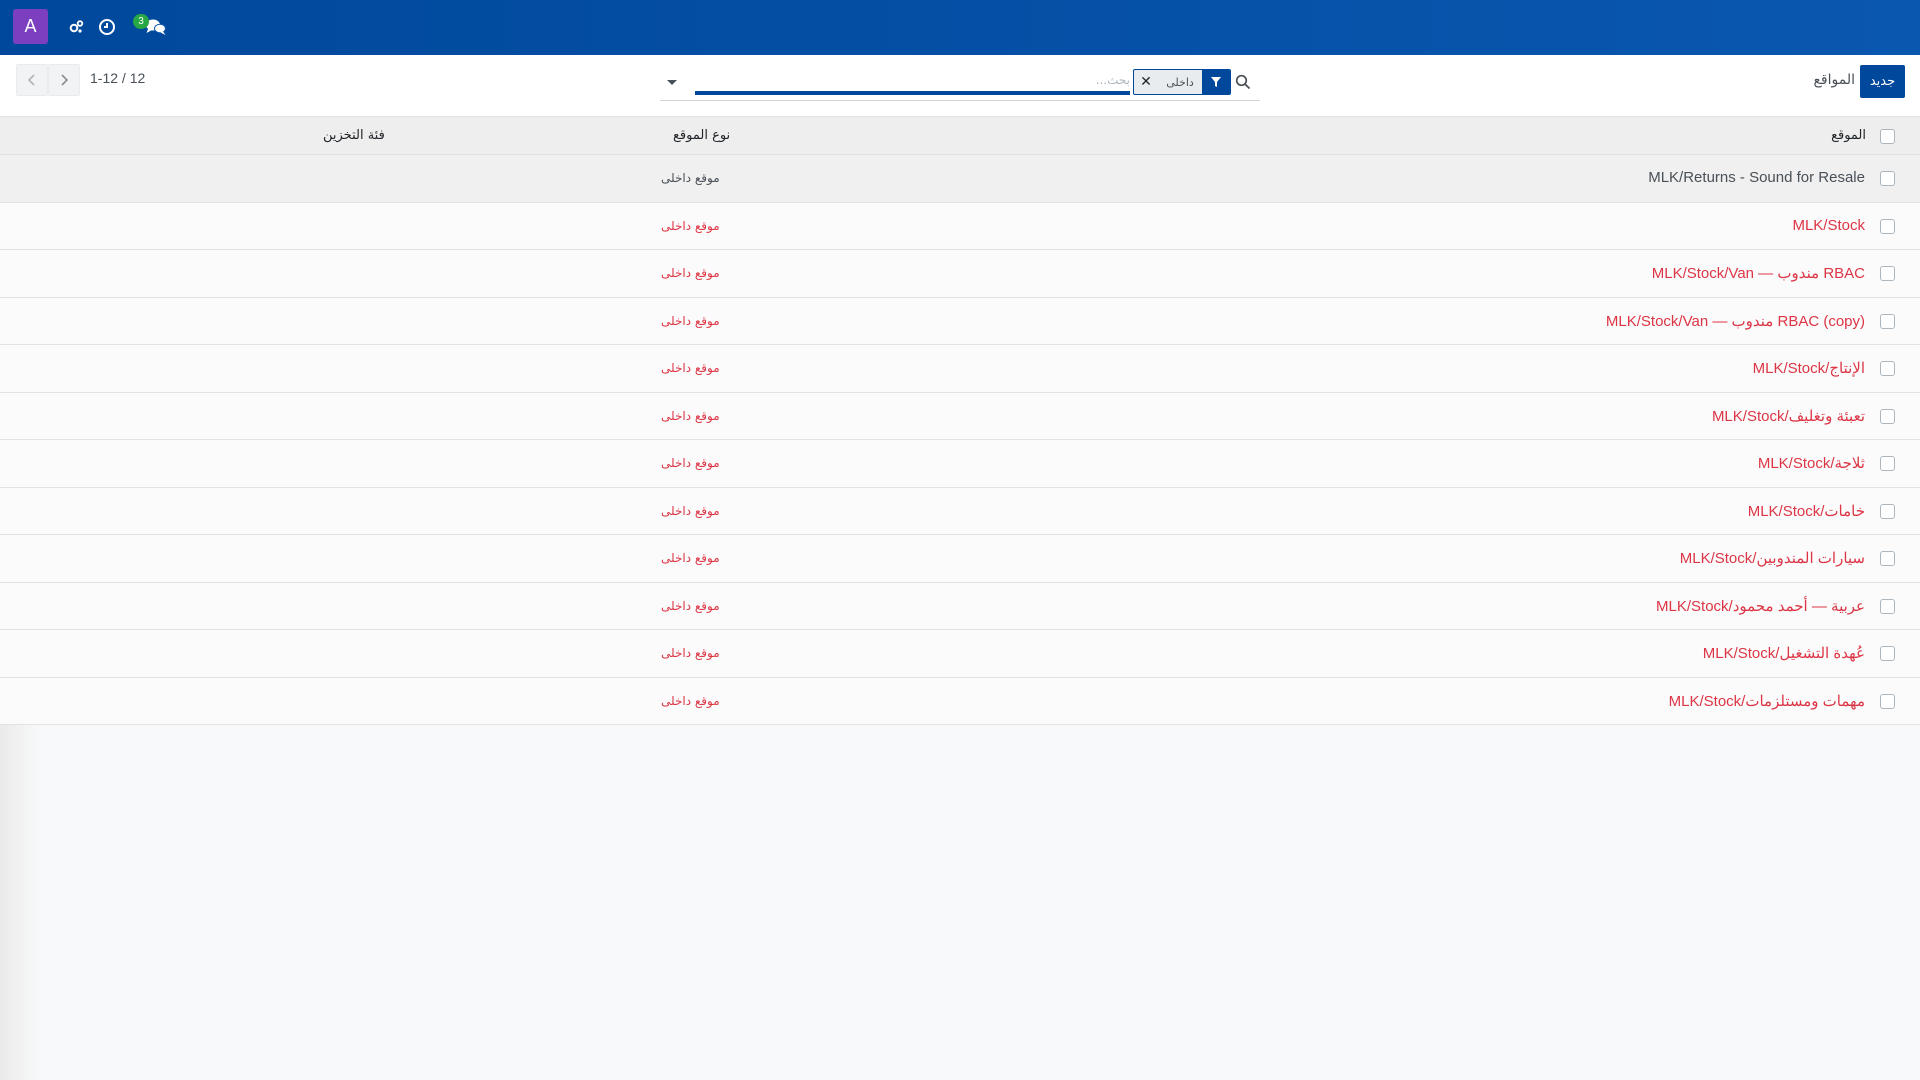 This screenshot has height=1080, width=1920. What do you see at coordinates (960, 274) in the screenshot?
I see `table-row: MLK/Stock/Van — مندوب RBAC موقع داخلى` at bounding box center [960, 274].